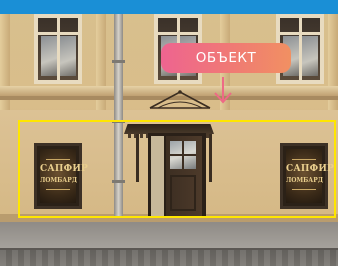  Describe the element at coordinates (169, 258) in the screenshot. I see `cobblestones` at that location.